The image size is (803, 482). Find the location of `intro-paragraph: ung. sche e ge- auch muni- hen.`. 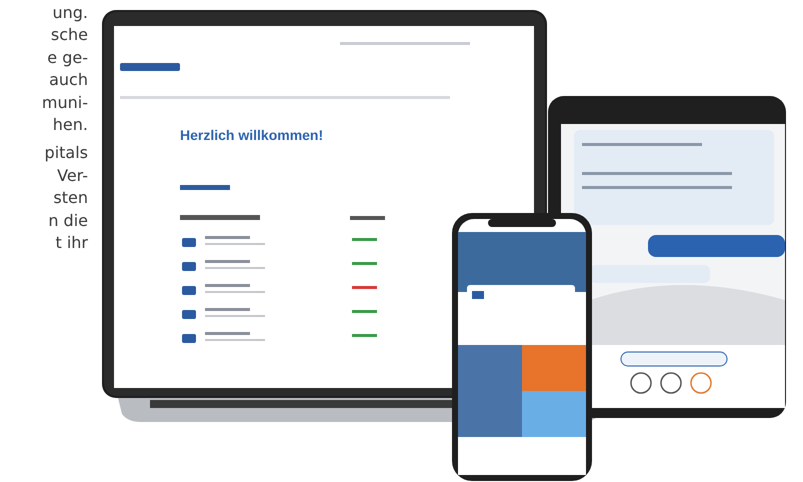

intro-paragraph: ung. sche e ge- auch muni- hen. is located at coordinates (64, 69).